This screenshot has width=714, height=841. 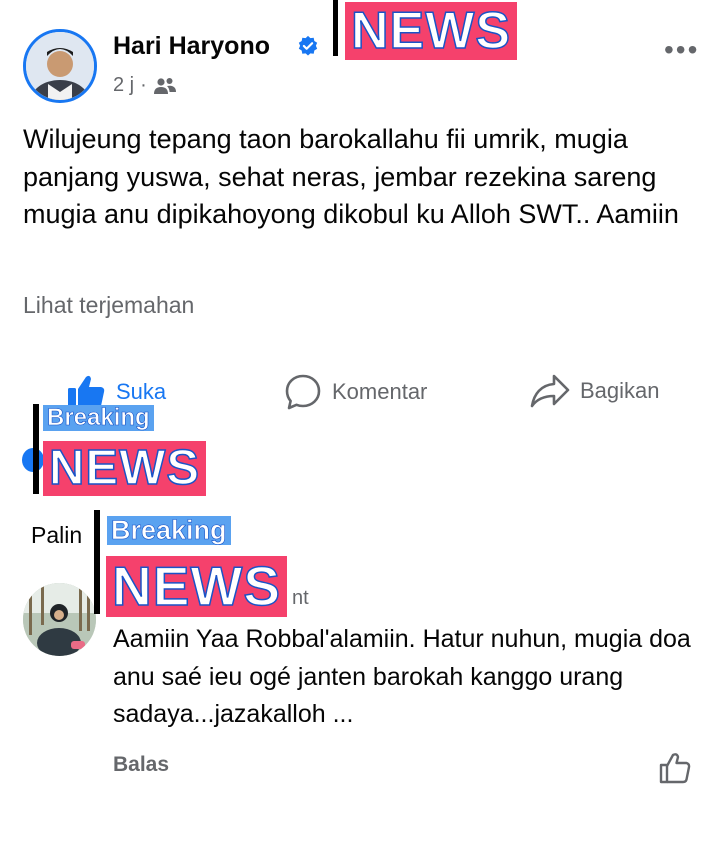 What do you see at coordinates (108, 305) in the screenshot?
I see `see-translation-link: Lihat terjemahan` at bounding box center [108, 305].